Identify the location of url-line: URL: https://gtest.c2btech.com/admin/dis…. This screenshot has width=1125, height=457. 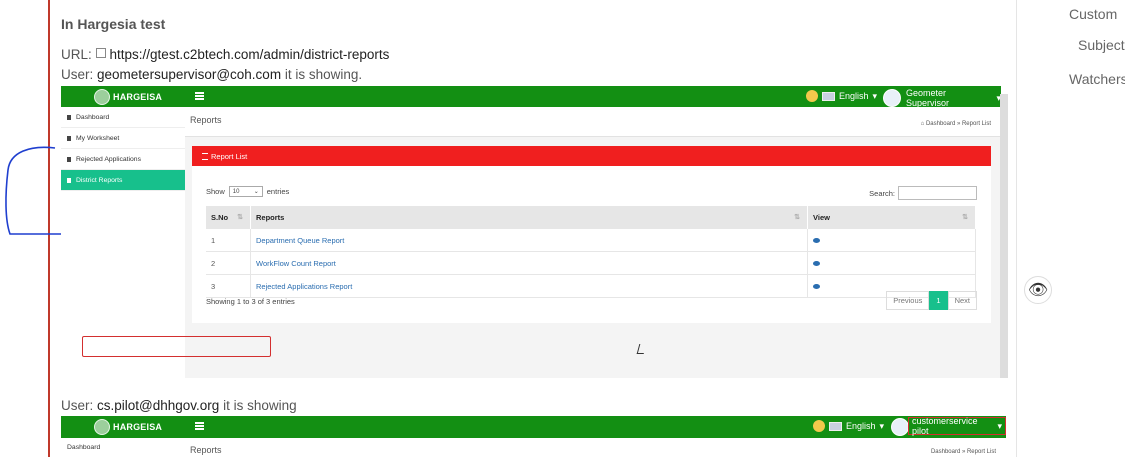
(225, 54).